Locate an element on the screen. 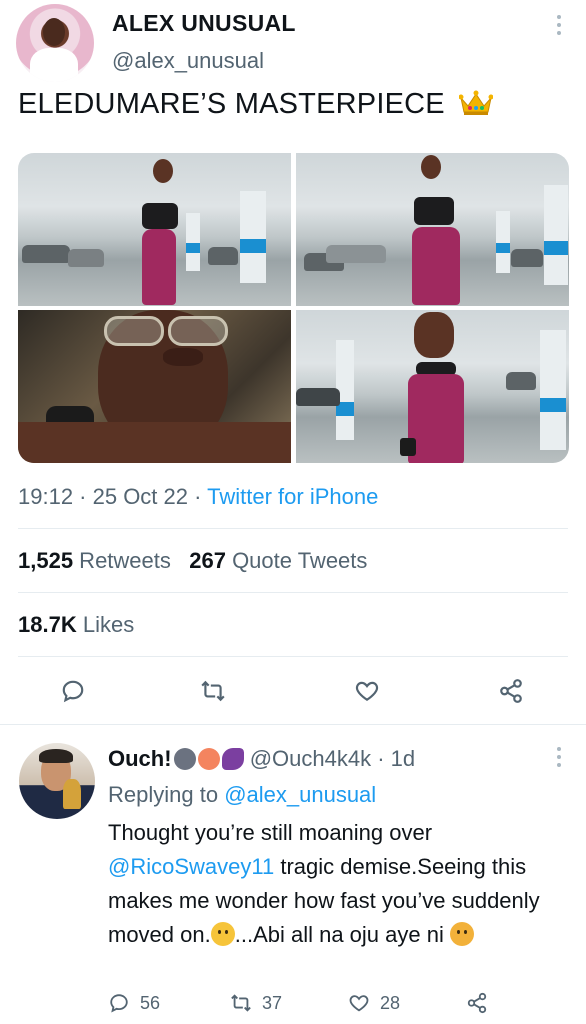  sad-face-emoji is located at coordinates (222, 934).